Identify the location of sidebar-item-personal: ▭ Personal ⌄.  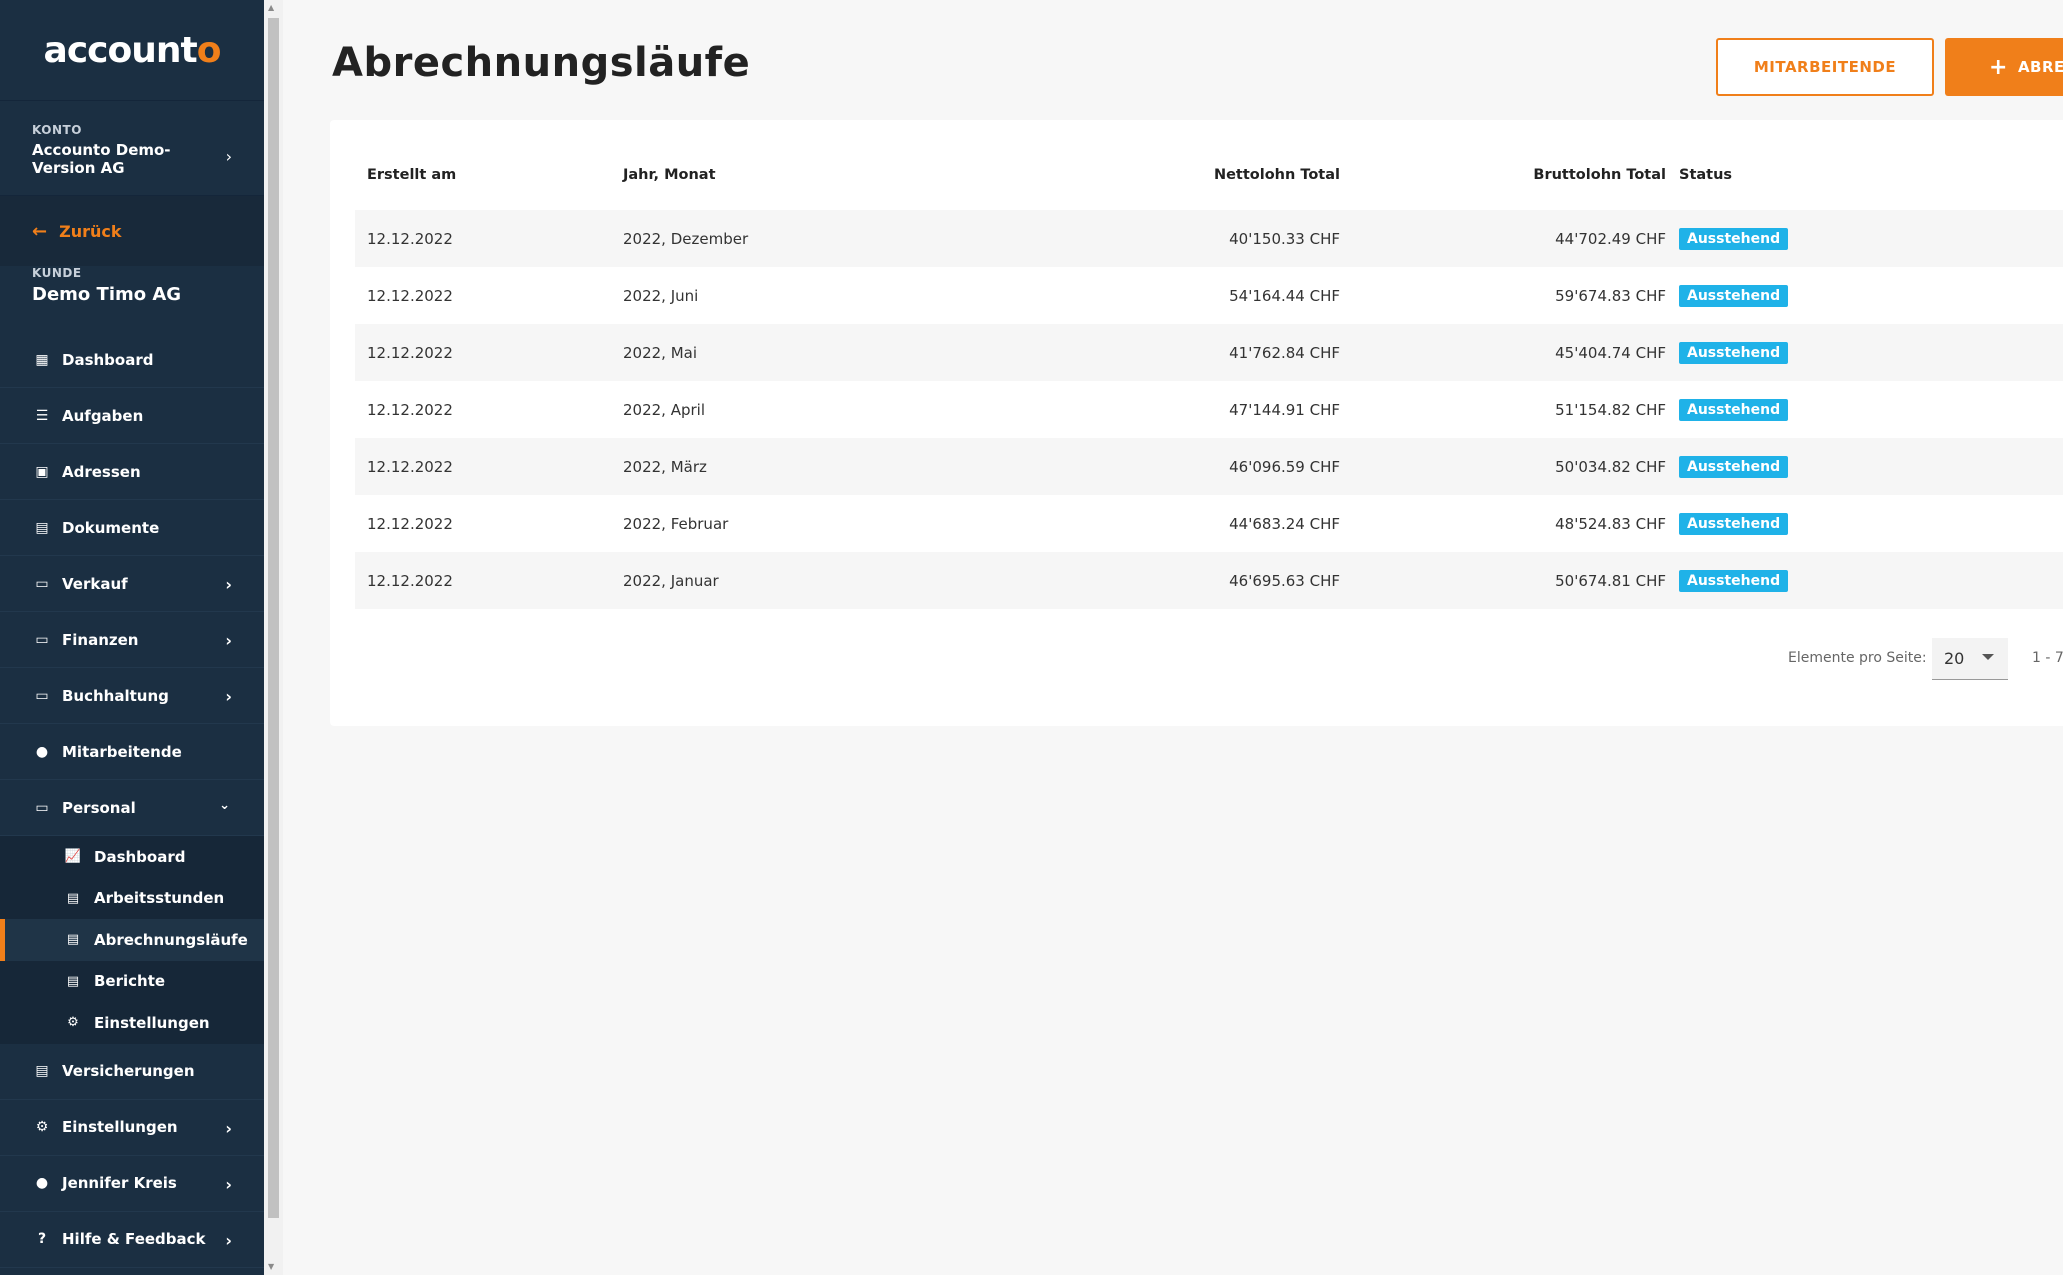
(132, 808).